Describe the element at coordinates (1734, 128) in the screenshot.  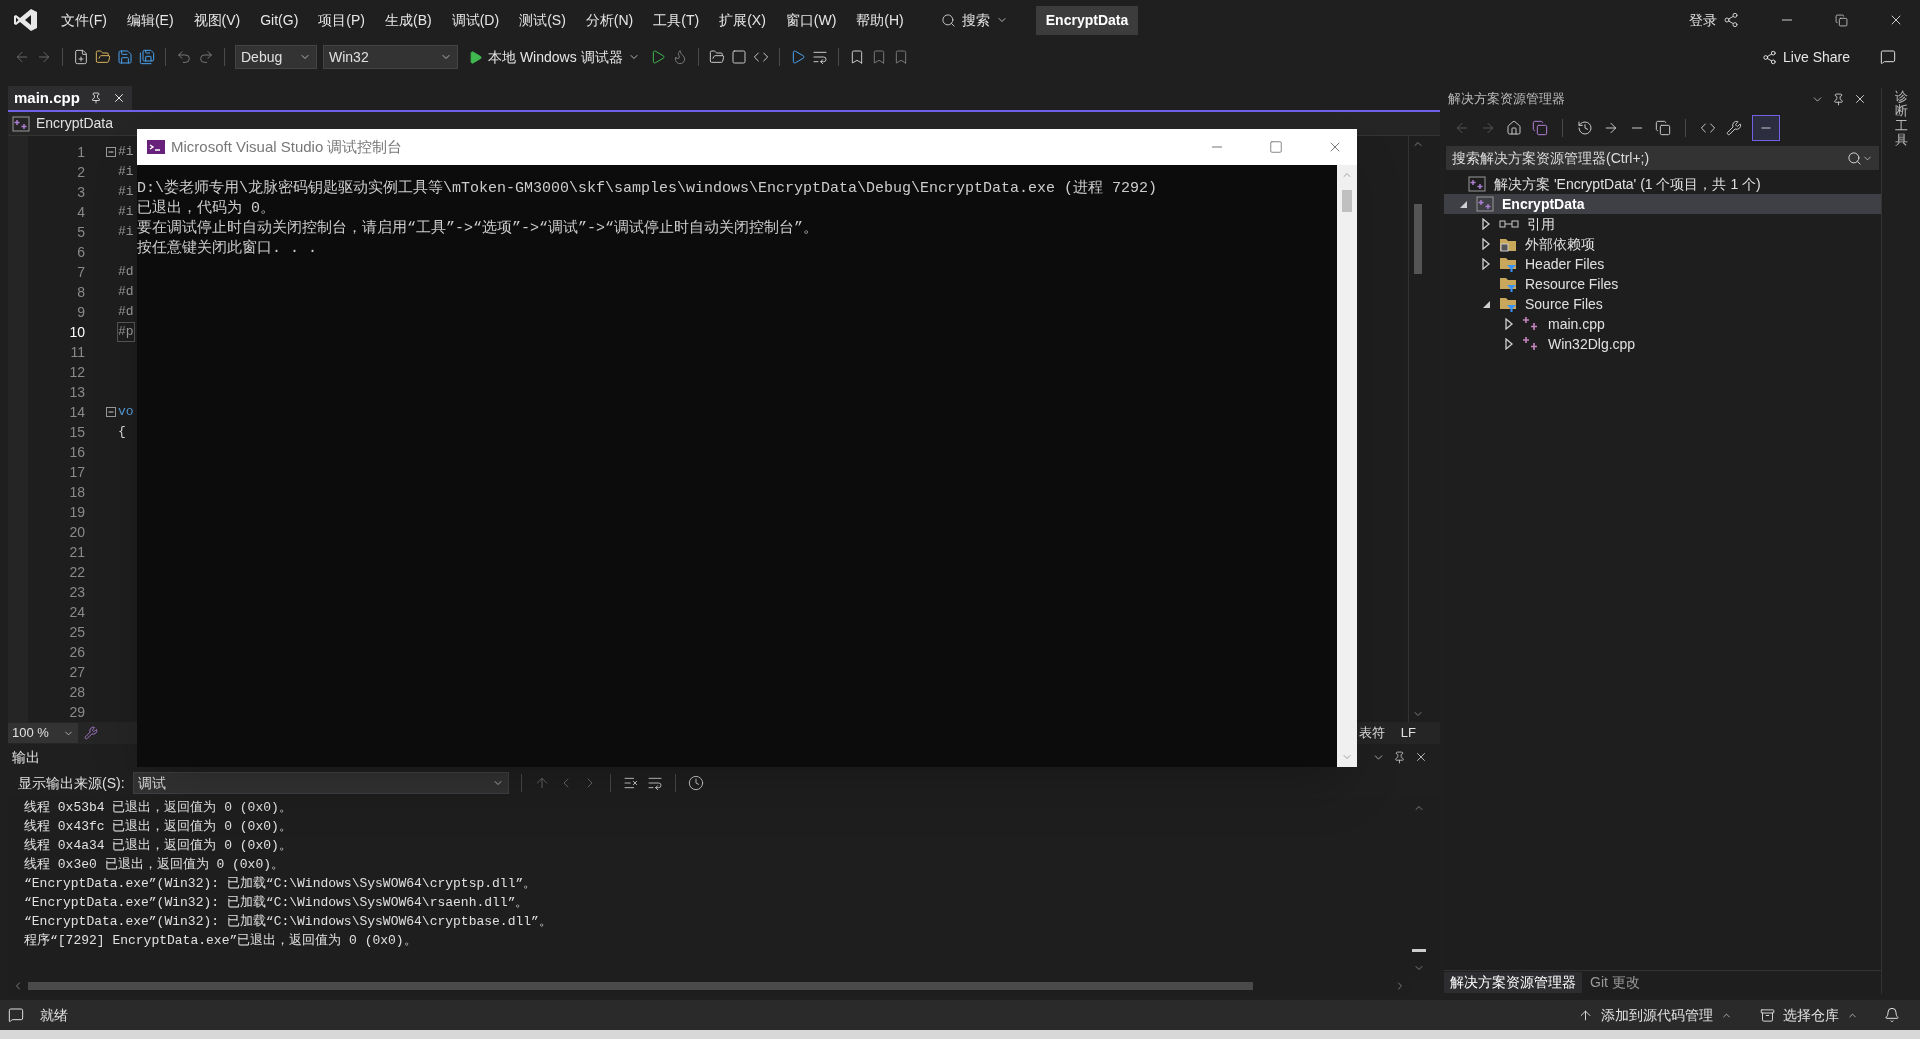
I see `properties-icon` at that location.